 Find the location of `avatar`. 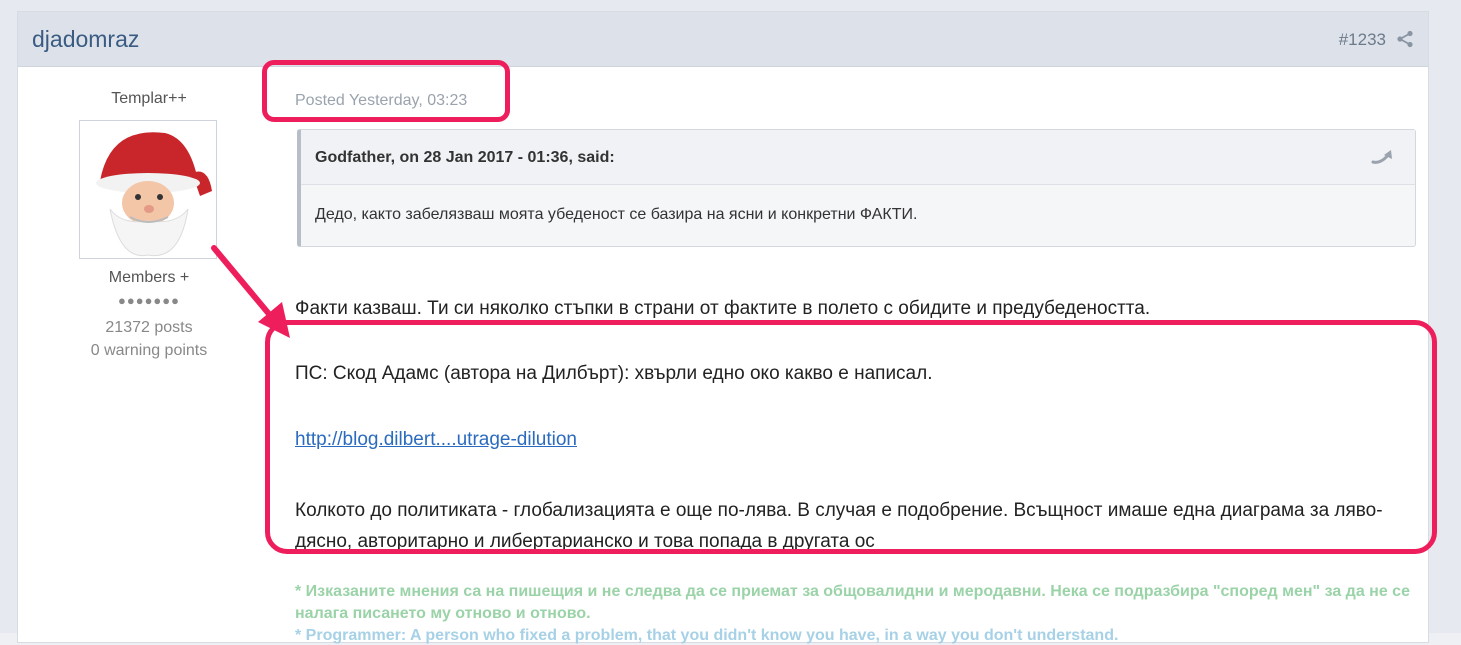

avatar is located at coordinates (148, 189).